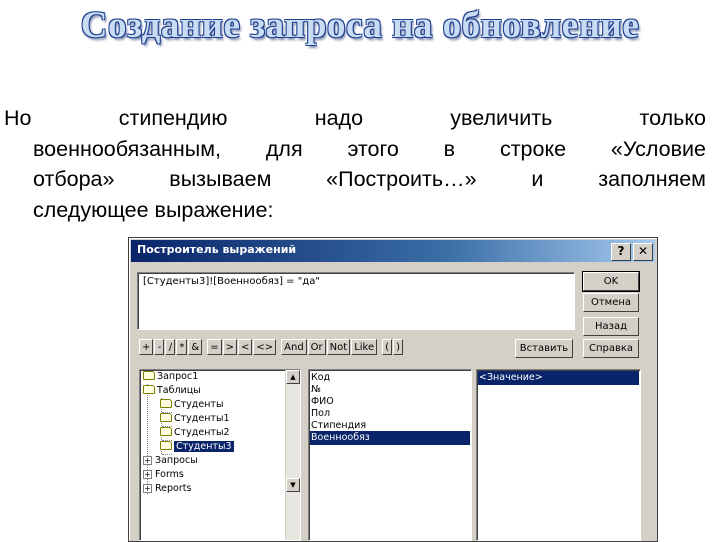 The width and height of the screenshot is (720, 542). What do you see at coordinates (558, 455) in the screenshot?
I see `values-list: <Значение>` at bounding box center [558, 455].